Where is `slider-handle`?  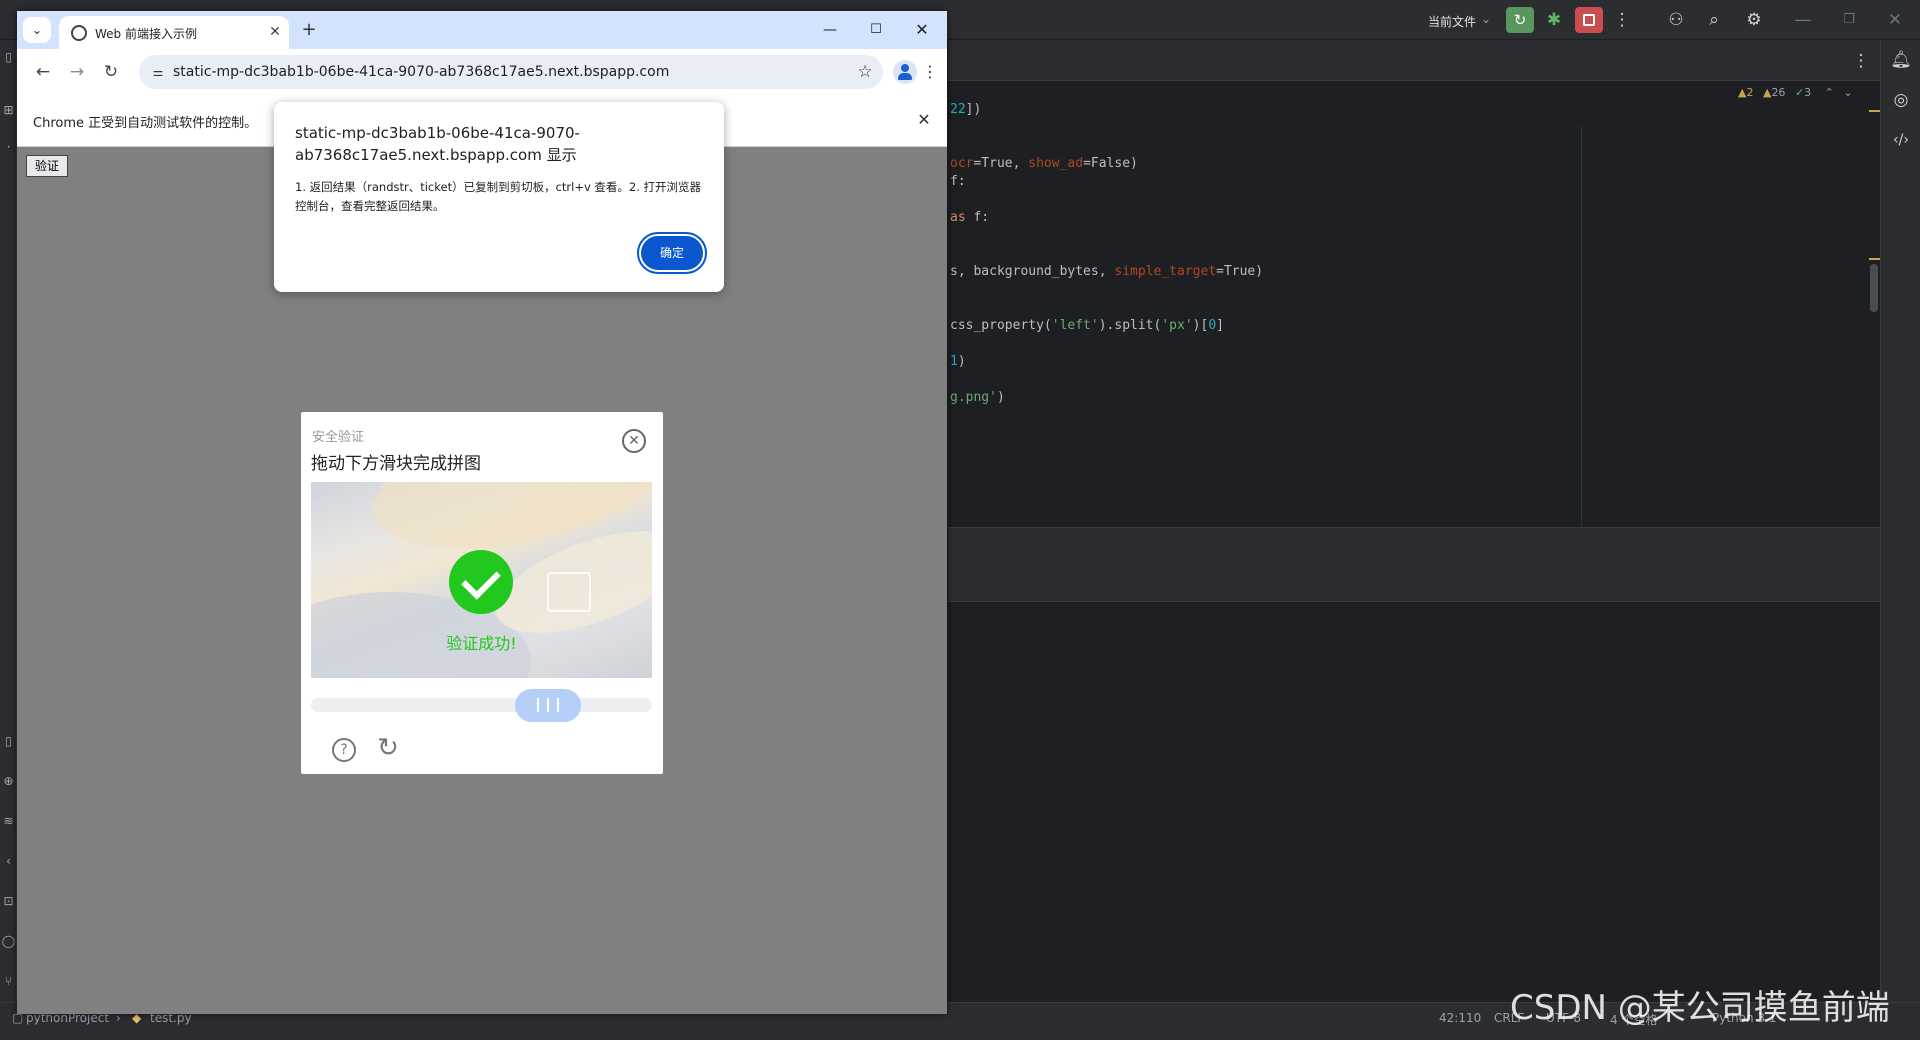
slider-handle is located at coordinates (547, 705).